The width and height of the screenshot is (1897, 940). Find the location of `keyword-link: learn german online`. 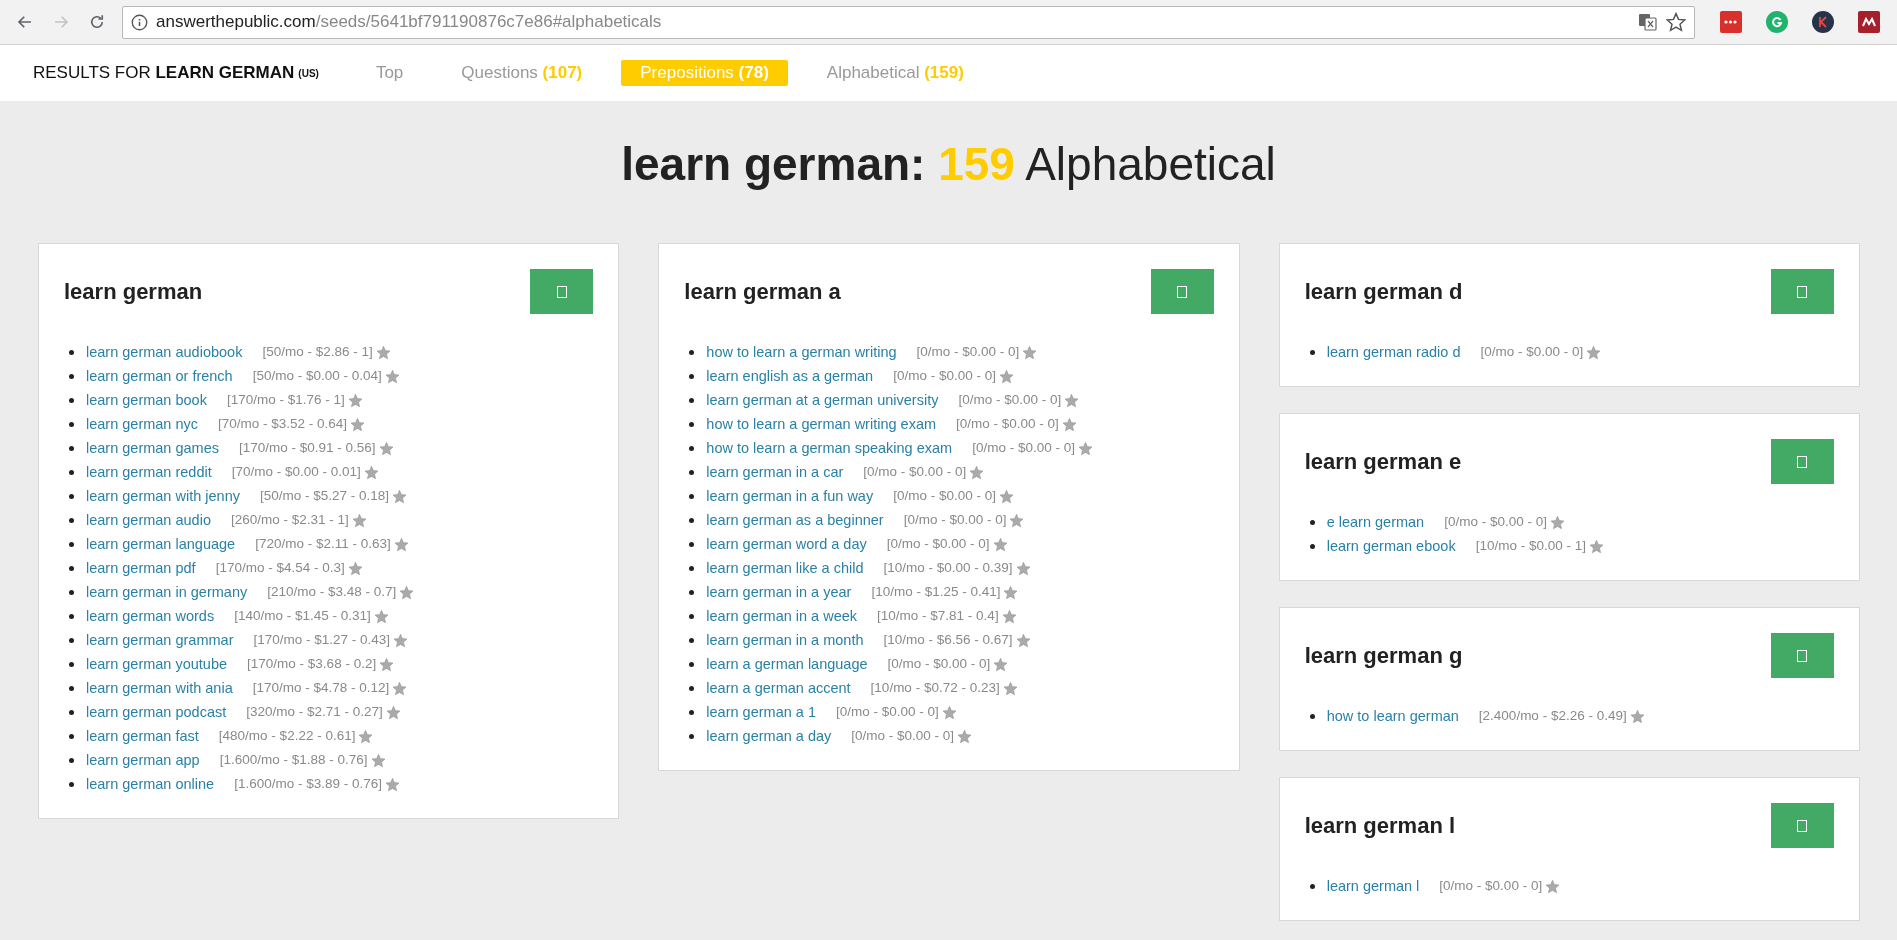

keyword-link: learn german online is located at coordinates (150, 784).